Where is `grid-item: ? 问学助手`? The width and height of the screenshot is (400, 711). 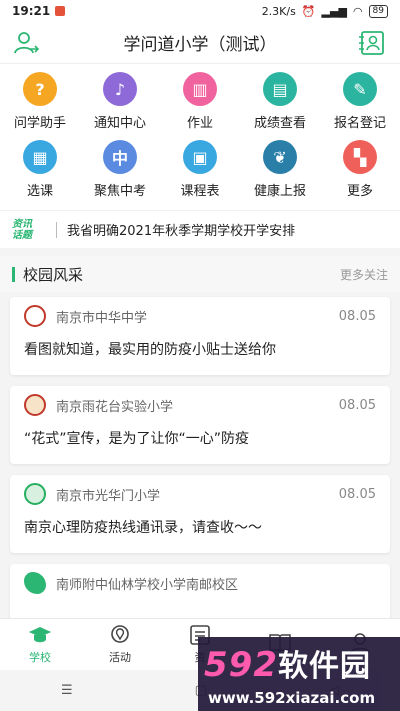
grid-item: ? 问学助手 is located at coordinates (40, 106).